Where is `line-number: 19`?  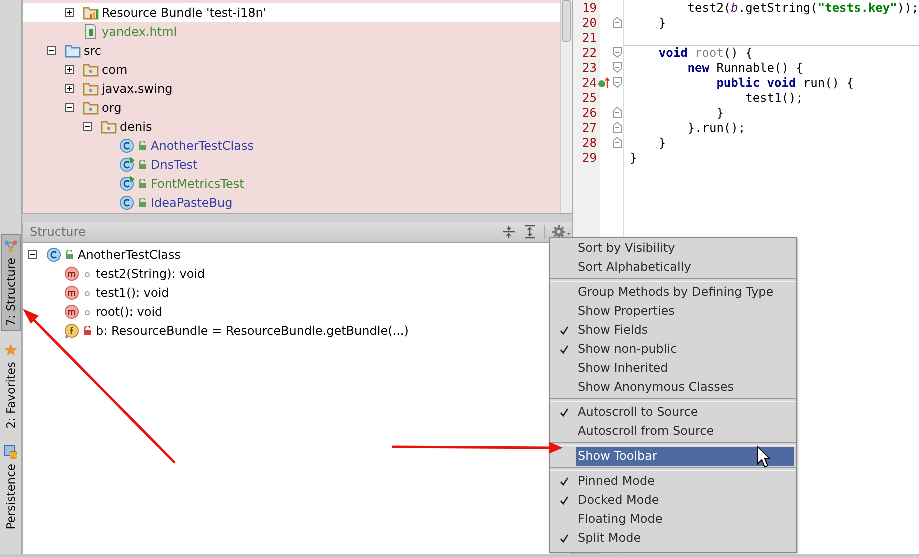
line-number: 19 is located at coordinates (589, 7).